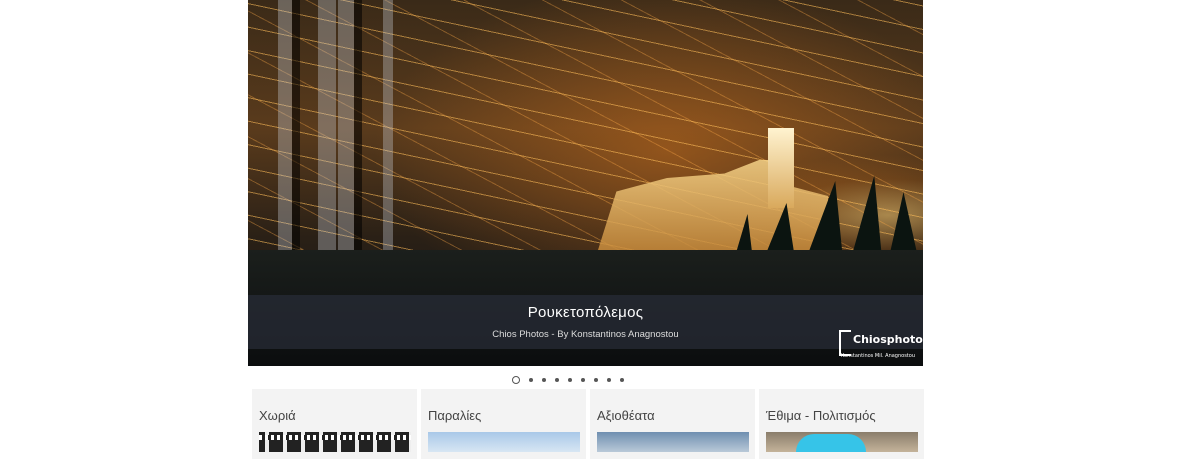 This screenshot has width=1180, height=459. I want to click on caption-title: Ρουκετοπόλεμος, so click(585, 312).